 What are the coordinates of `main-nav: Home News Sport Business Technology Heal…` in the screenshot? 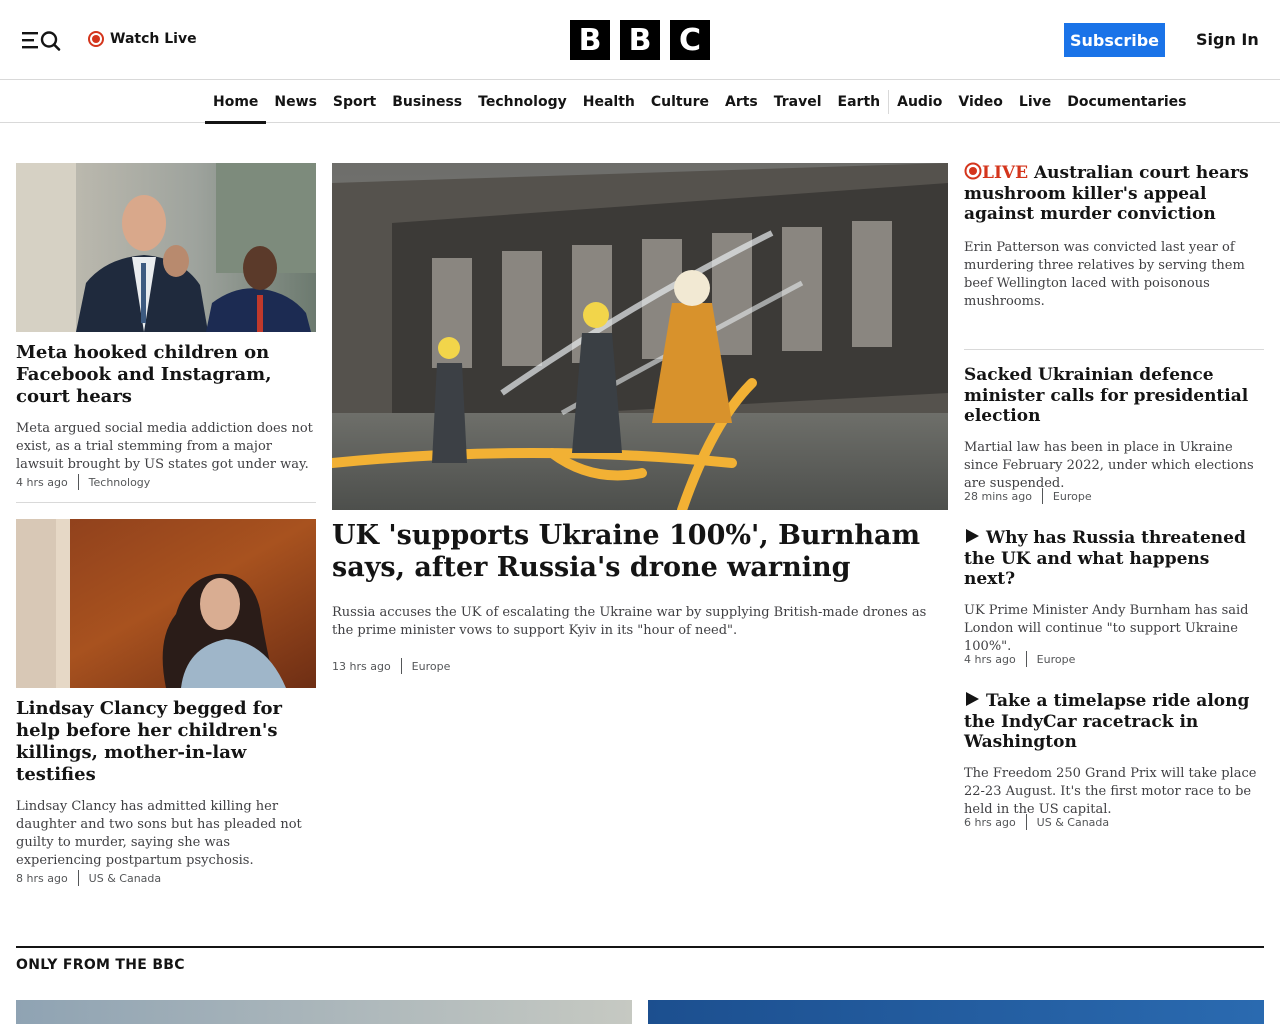 It's located at (640, 102).